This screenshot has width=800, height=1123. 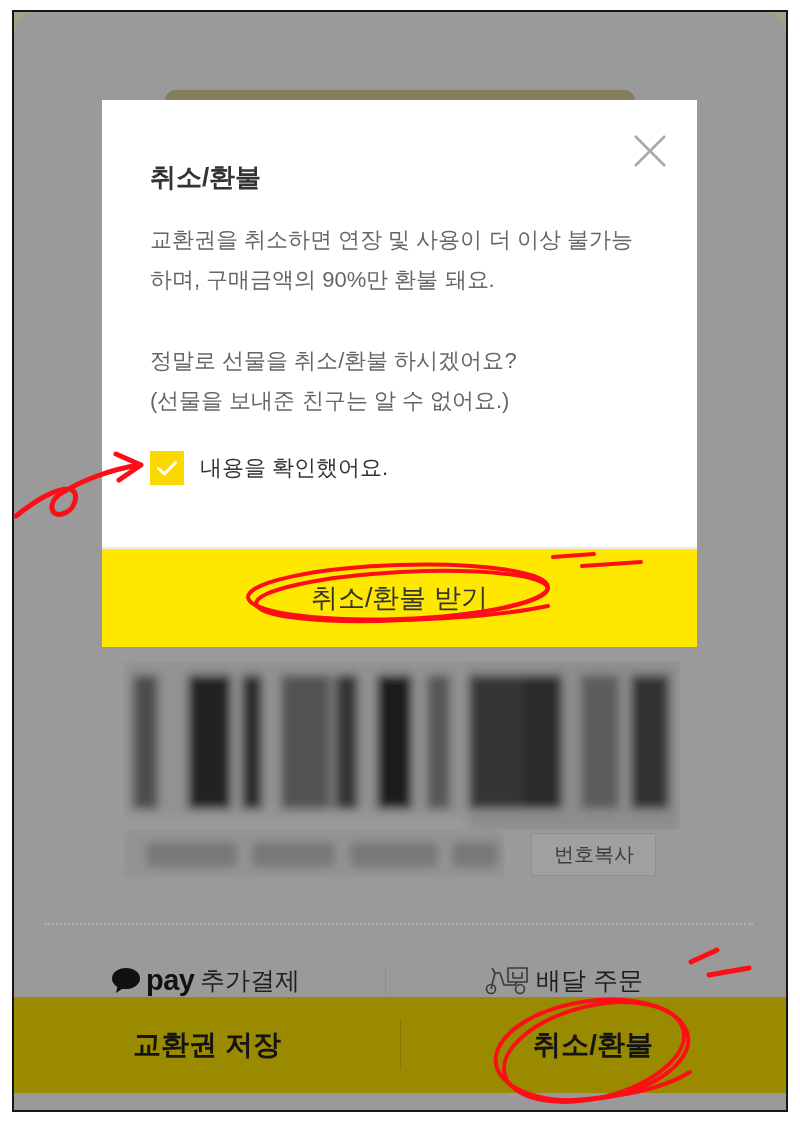 What do you see at coordinates (593, 854) in the screenshot?
I see `copy-number-button: 번호복사` at bounding box center [593, 854].